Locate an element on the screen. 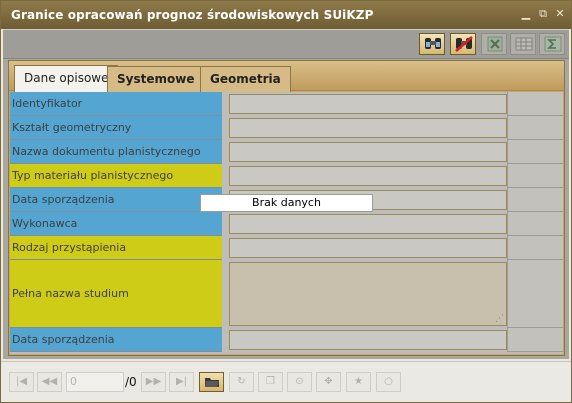  sigma-icon is located at coordinates (553, 44).